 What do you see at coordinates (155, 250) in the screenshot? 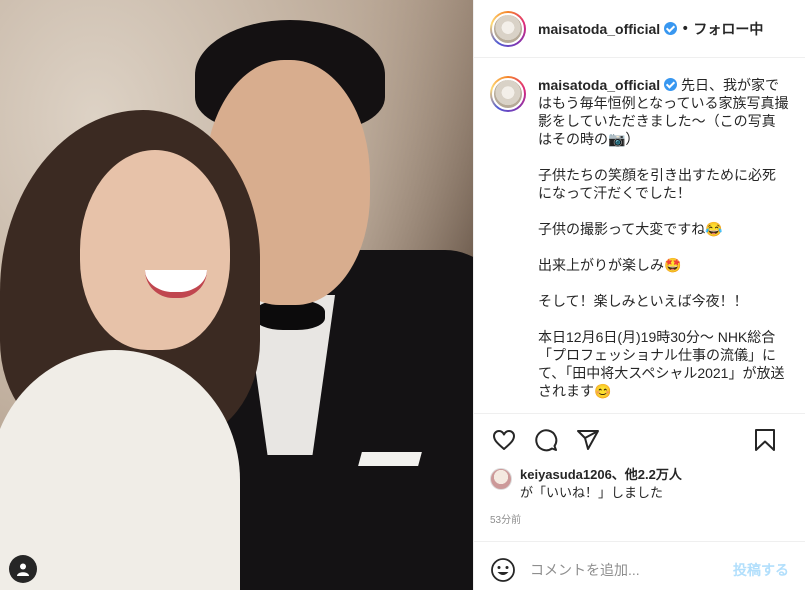
I see `photo-woman-face` at bounding box center [155, 250].